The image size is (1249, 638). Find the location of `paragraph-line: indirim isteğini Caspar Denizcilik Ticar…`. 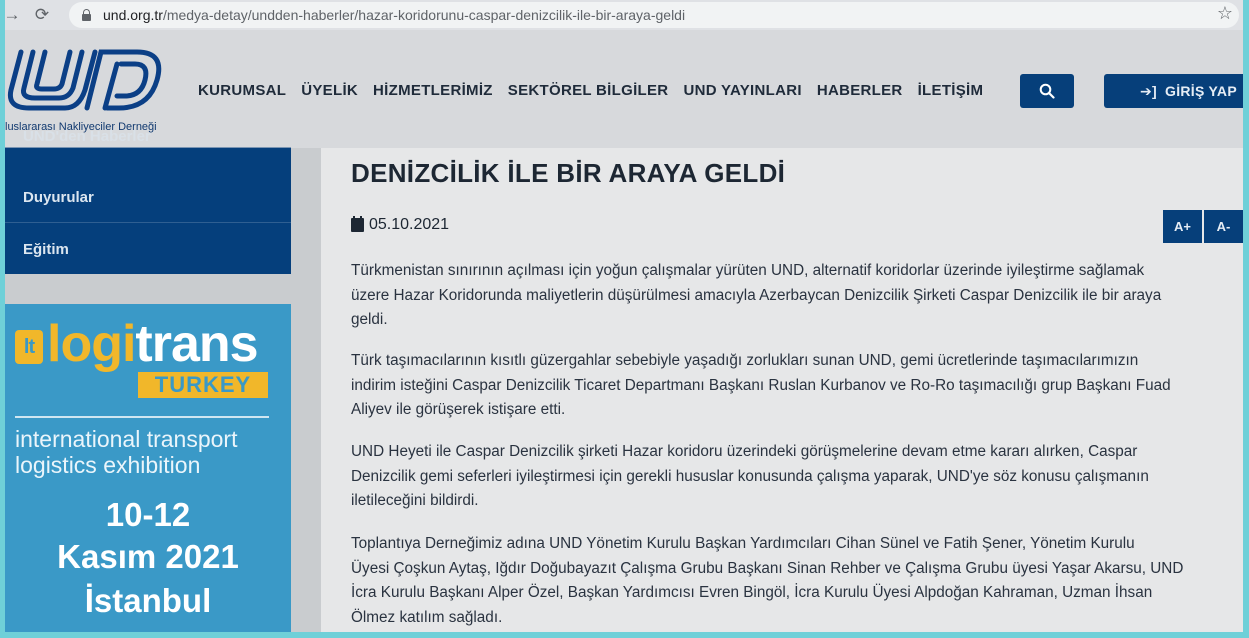

paragraph-line: indirim isteğini Caspar Denizcilik Ticar… is located at coordinates (761, 385).